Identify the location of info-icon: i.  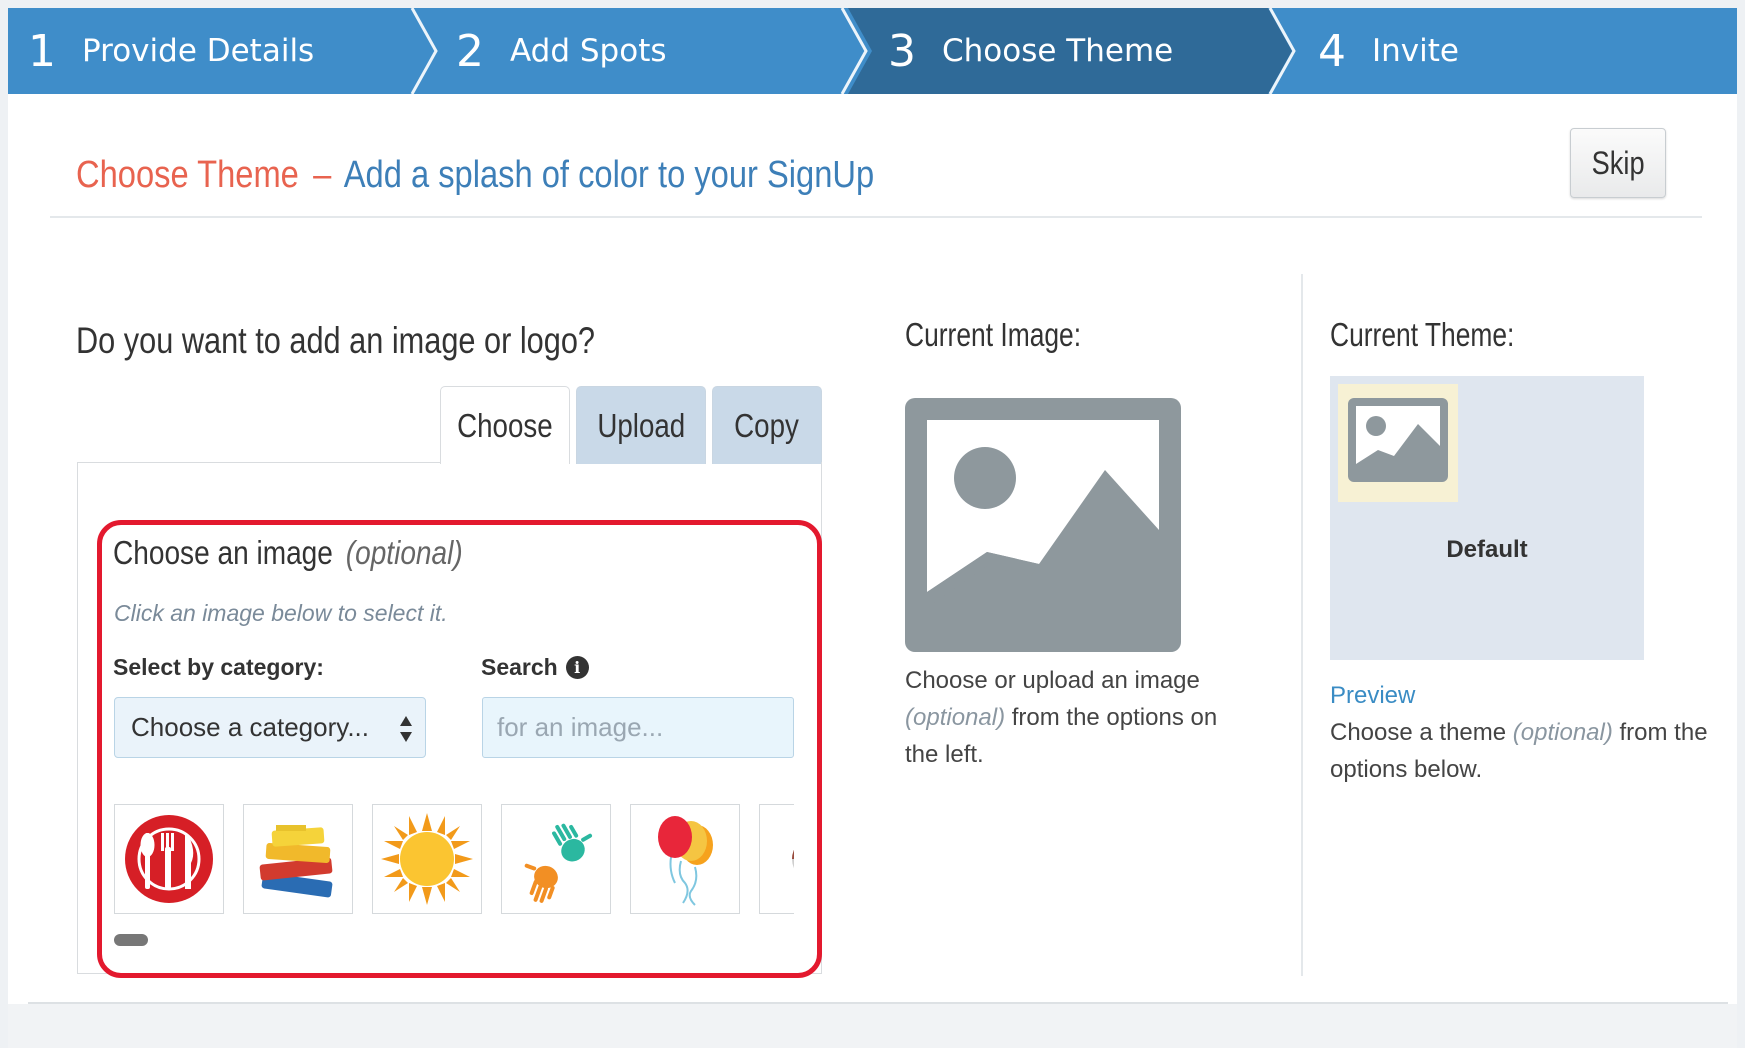
(577, 667).